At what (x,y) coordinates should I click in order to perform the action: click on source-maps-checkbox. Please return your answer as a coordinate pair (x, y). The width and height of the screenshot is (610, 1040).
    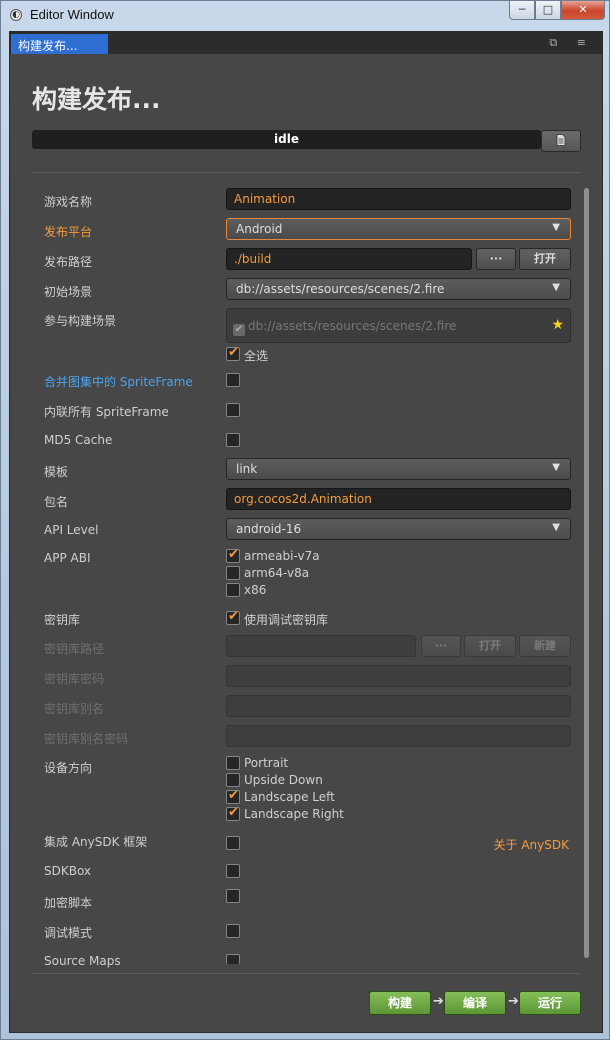
    Looking at the image, I should click on (233, 959).